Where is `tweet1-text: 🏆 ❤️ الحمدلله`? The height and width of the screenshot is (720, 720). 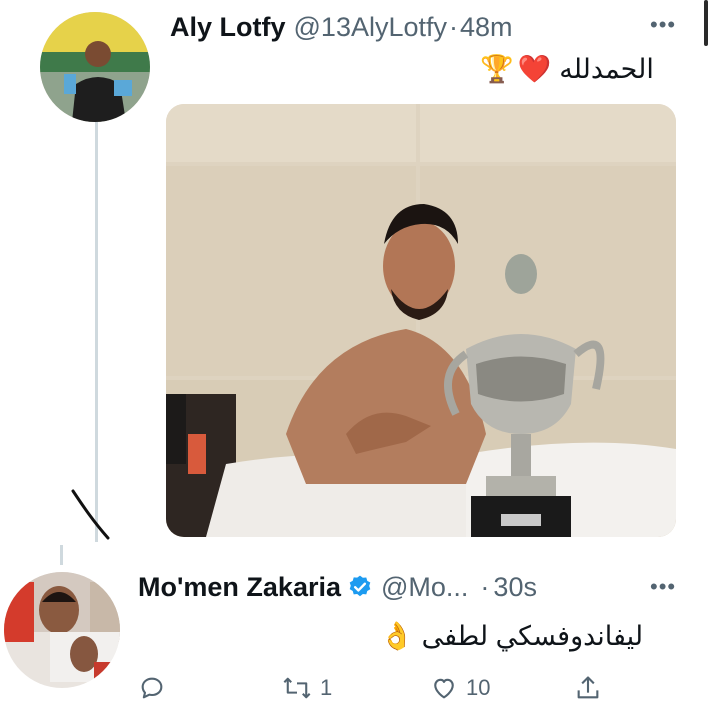 tweet1-text: 🏆 ❤️ الحمدلله is located at coordinates (567, 69).